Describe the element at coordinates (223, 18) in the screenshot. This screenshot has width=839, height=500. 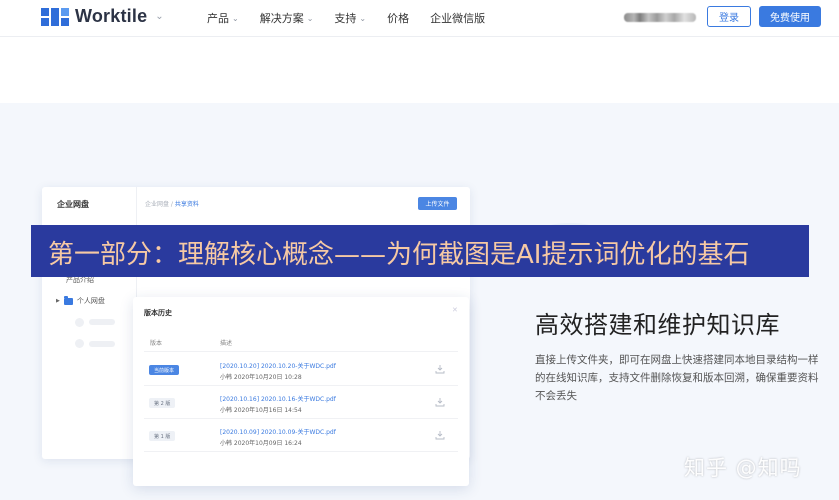
I see `nav-item-product: 产品 ⌄` at that location.